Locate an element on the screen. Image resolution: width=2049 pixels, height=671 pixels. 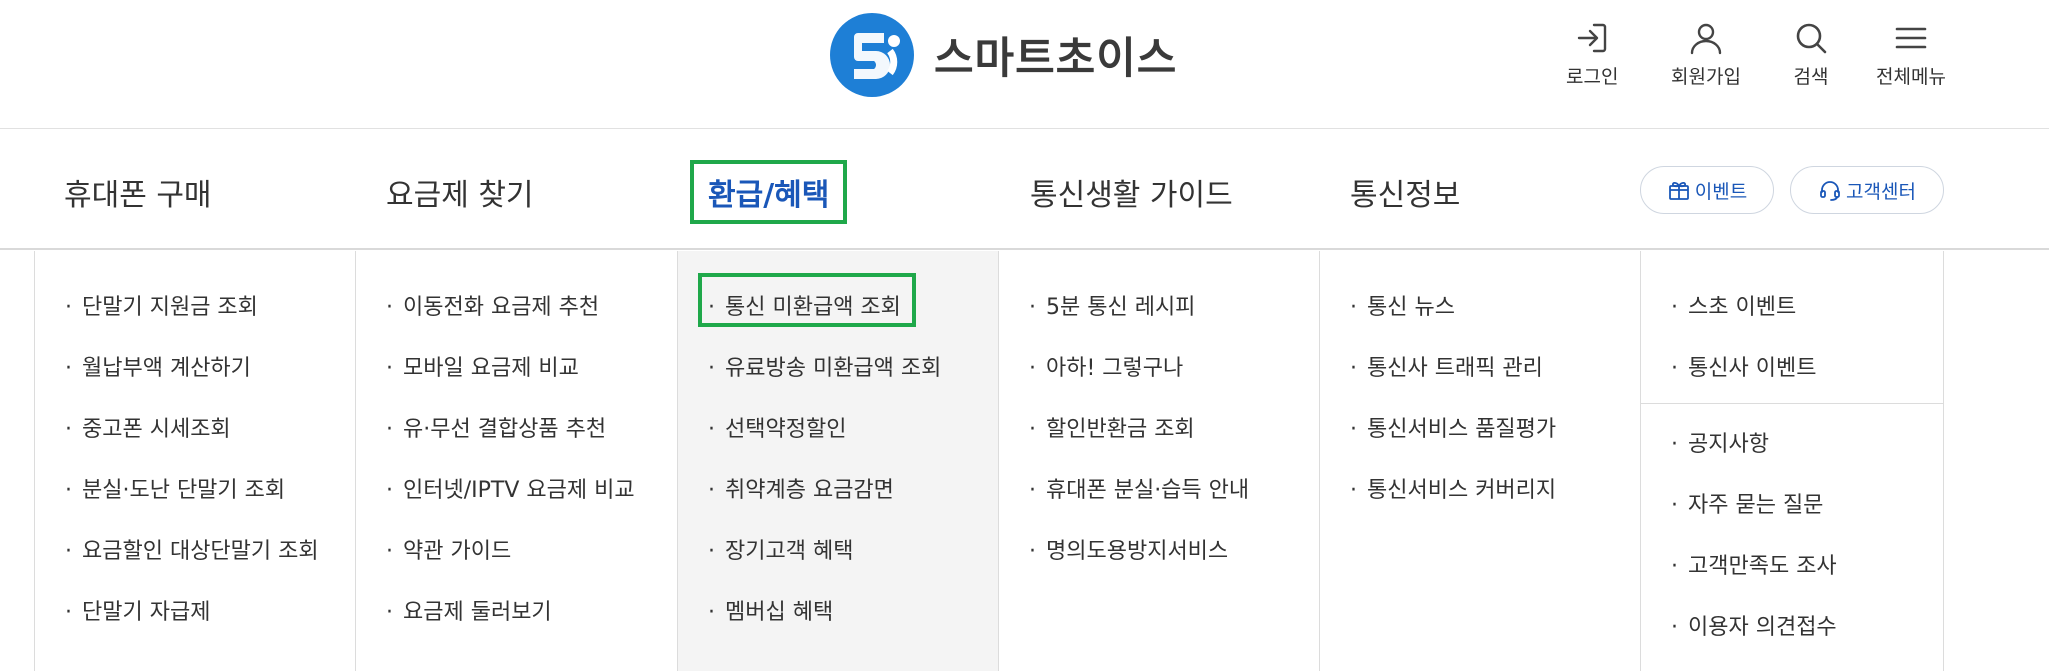
login-link: 로그인 is located at coordinates (1592, 54).